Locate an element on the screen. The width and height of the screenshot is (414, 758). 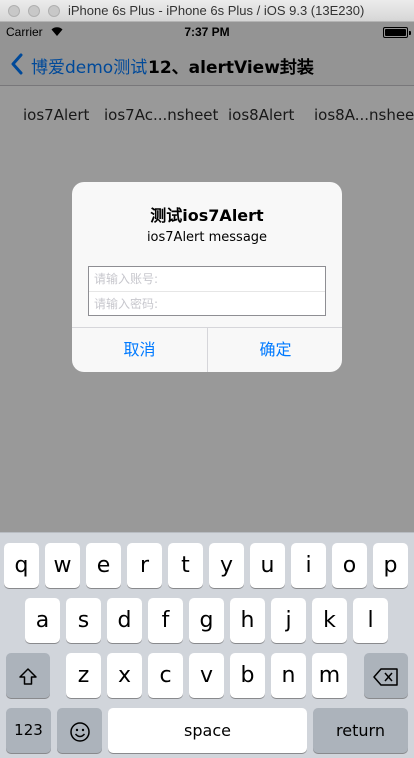
key-x: x is located at coordinates (124, 675).